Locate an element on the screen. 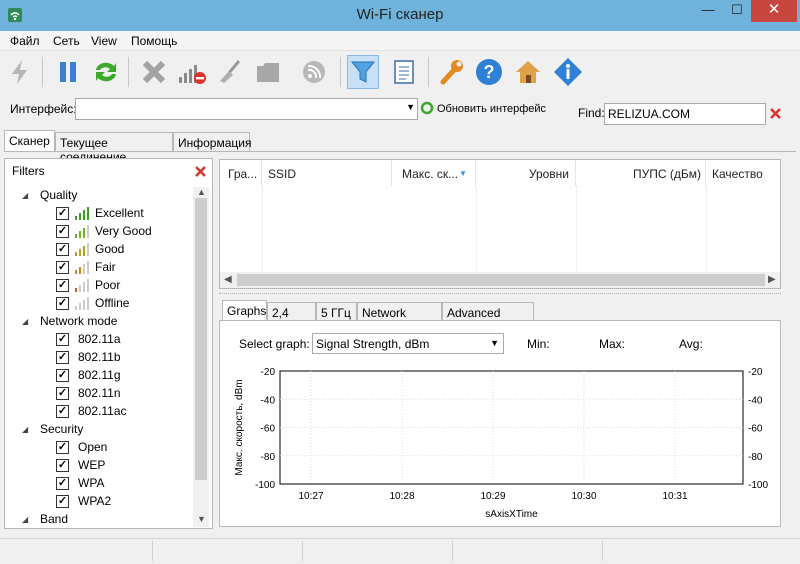 The width and height of the screenshot is (800, 564). broom-icon is located at coordinates (230, 72).